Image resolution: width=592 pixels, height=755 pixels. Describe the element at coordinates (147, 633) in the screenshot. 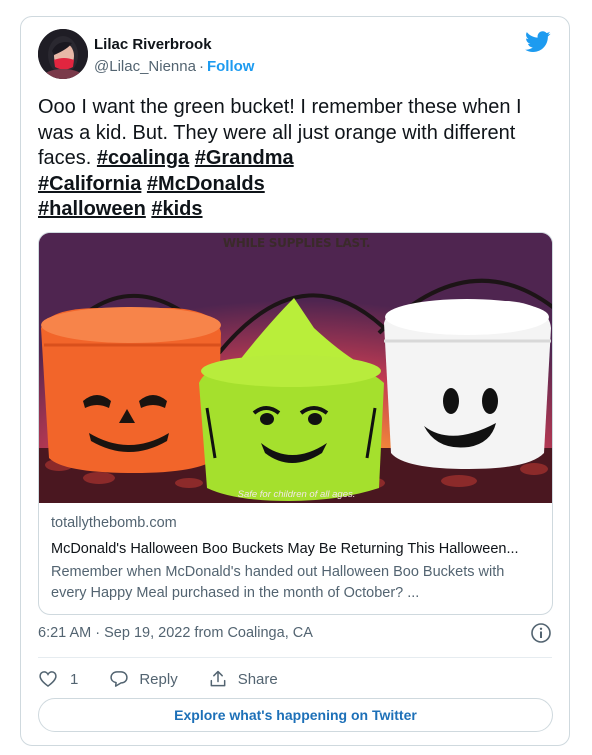

I see `tweet-date: Sep 19, 2022` at that location.